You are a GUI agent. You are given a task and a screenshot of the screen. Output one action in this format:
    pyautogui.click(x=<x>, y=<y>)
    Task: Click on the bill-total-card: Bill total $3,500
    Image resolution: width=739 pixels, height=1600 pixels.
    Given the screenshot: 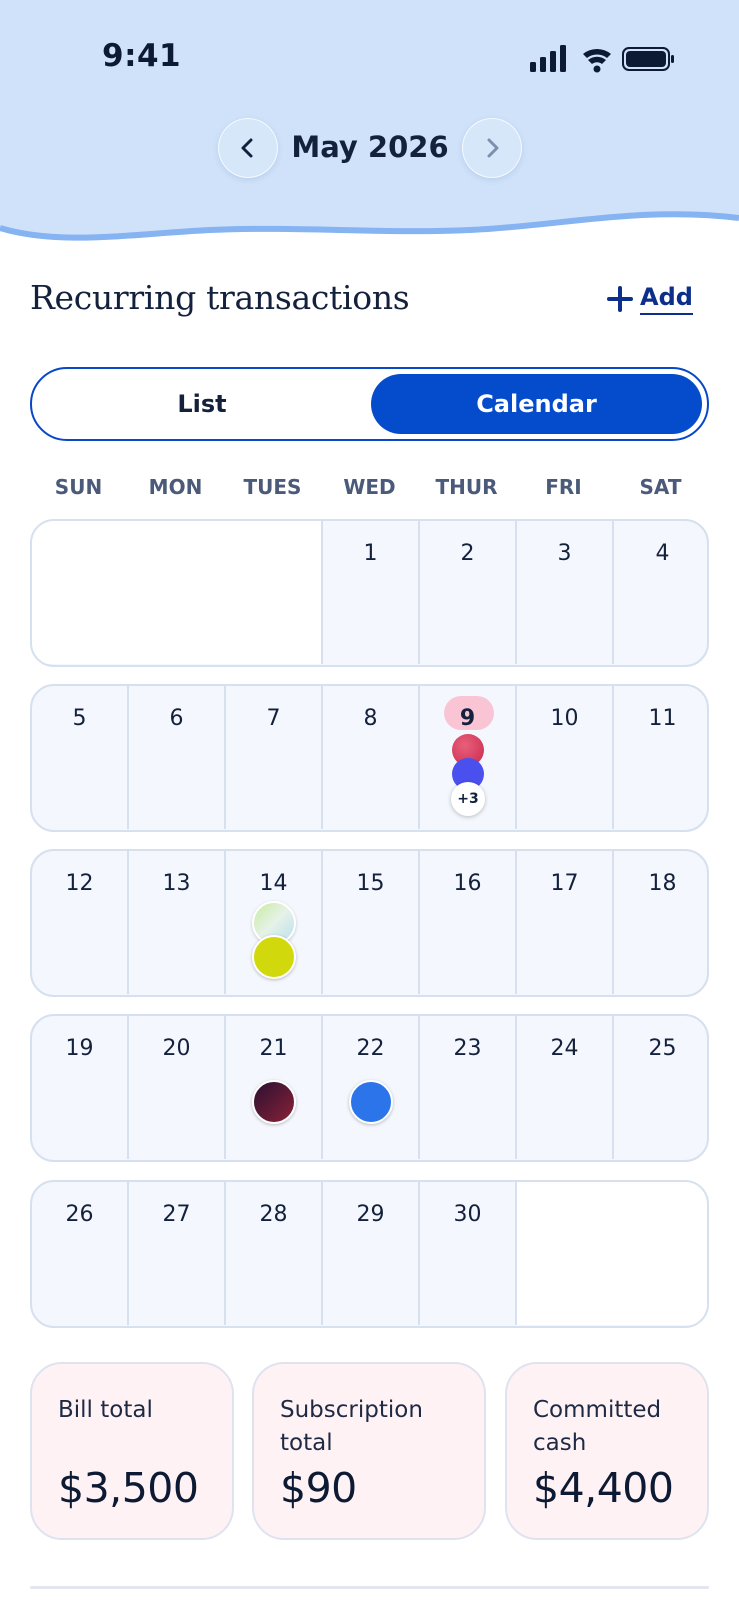 What is the action you would take?
    pyautogui.click(x=132, y=1451)
    